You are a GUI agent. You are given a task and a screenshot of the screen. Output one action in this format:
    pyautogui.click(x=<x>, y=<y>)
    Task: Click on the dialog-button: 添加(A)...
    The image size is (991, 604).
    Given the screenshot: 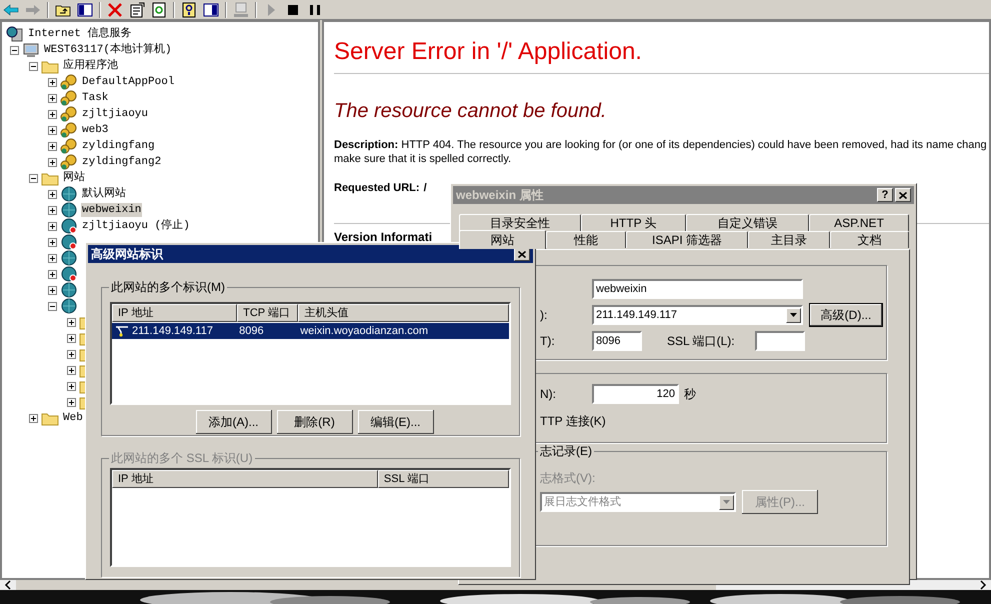 What is the action you would take?
    pyautogui.click(x=234, y=422)
    